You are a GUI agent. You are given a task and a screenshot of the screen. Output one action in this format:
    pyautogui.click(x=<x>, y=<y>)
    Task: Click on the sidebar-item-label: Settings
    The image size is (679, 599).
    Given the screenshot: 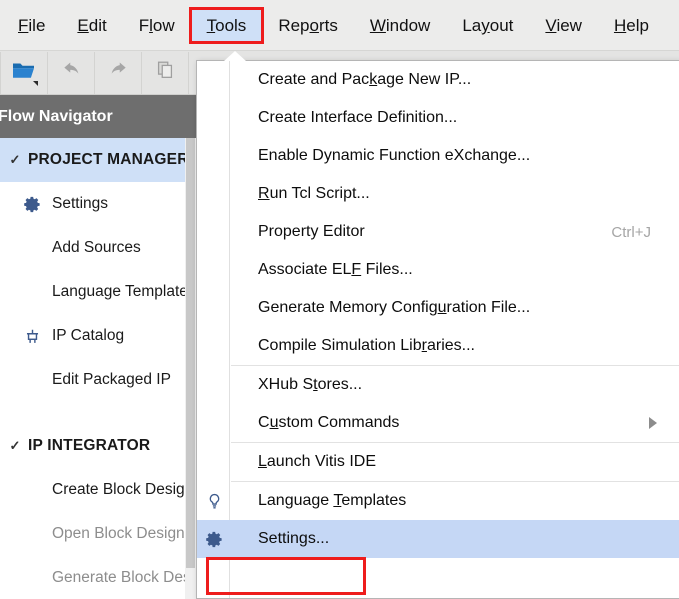 What is the action you would take?
    pyautogui.click(x=80, y=203)
    